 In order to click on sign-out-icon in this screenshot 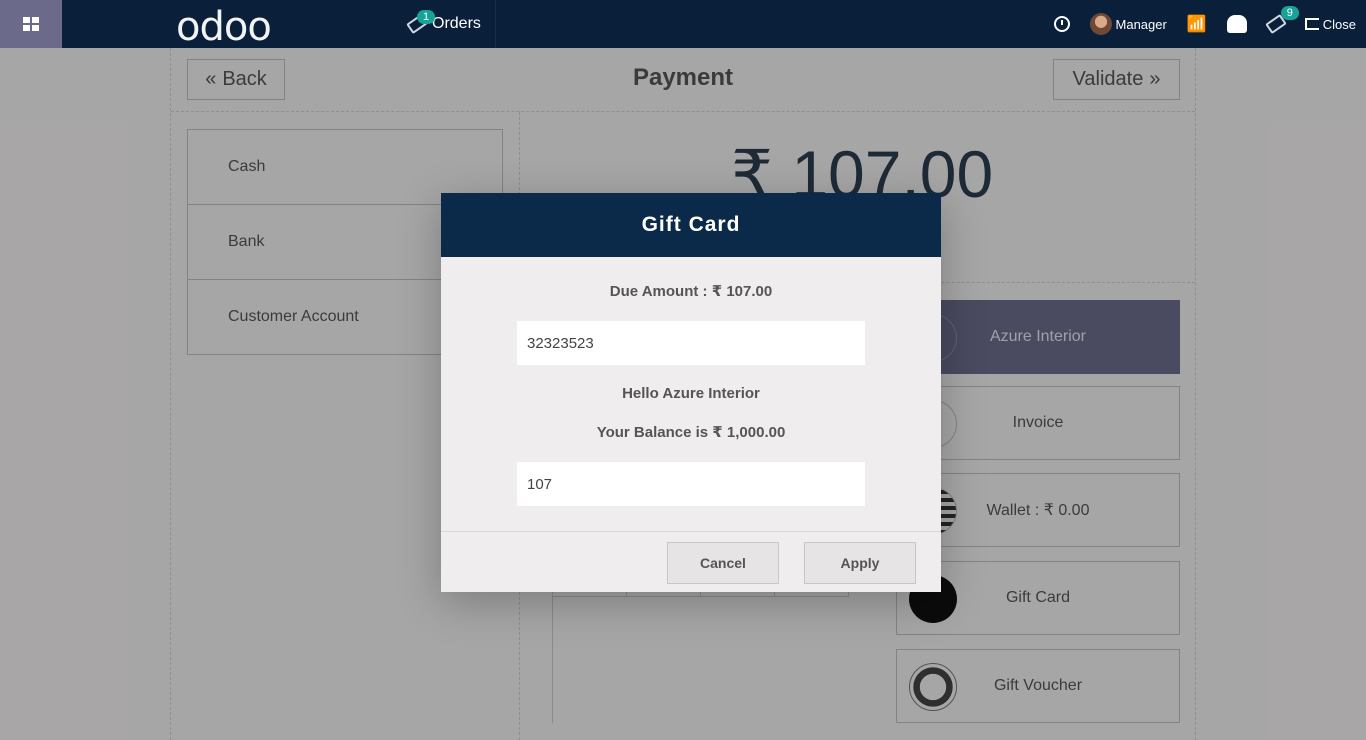, I will do `click(1311, 24)`.